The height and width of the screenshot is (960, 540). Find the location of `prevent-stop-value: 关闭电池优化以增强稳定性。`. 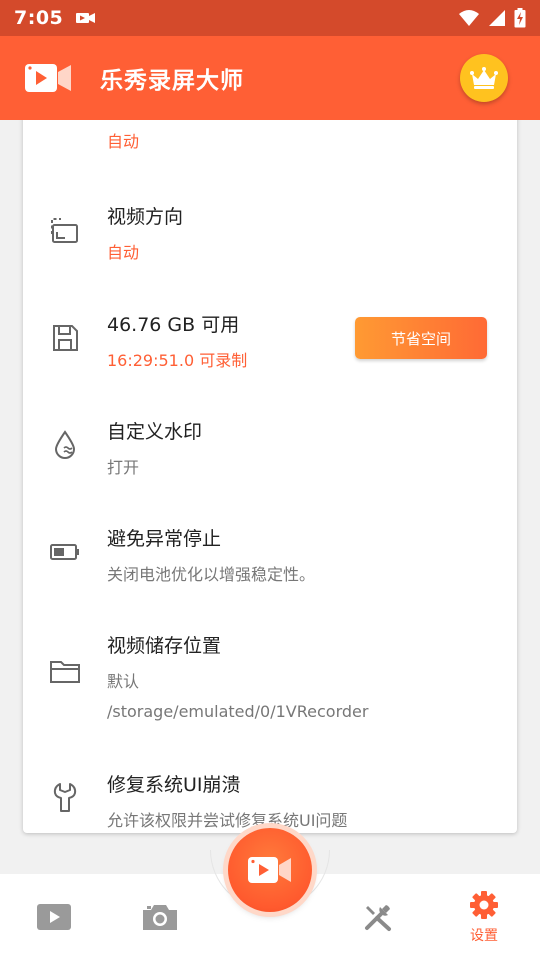

prevent-stop-value: 关闭电池优化以增强稳定性。 is located at coordinates (211, 574).